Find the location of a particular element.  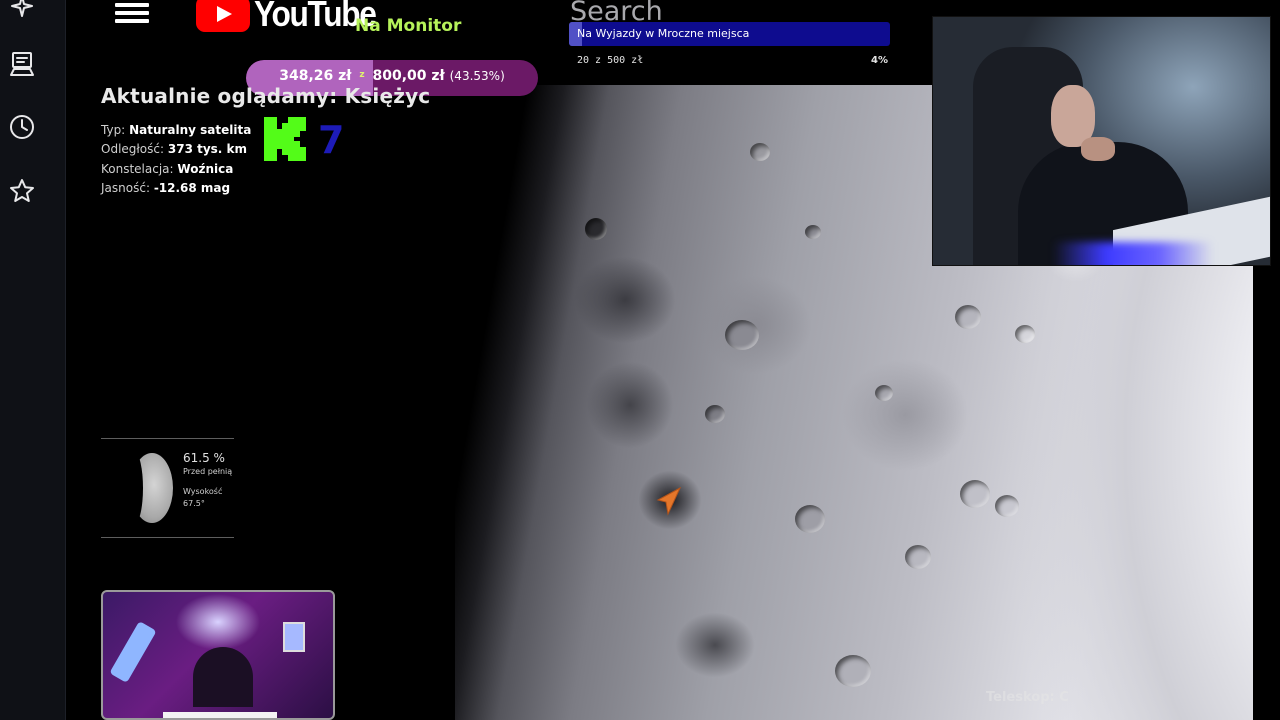

moon-altitude-value: 67.5° is located at coordinates (194, 503).